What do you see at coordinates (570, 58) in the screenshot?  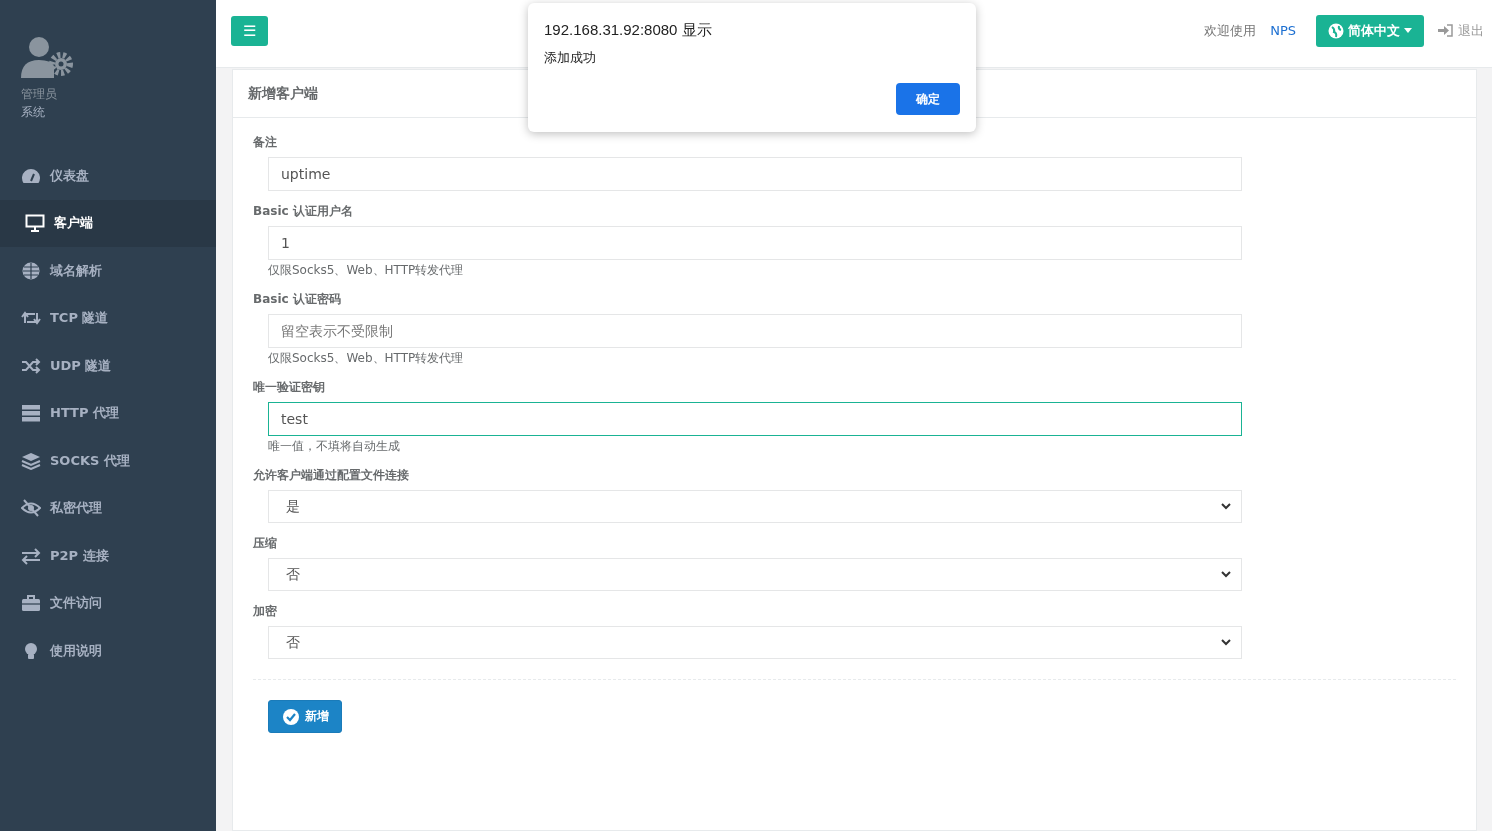 I see `dialog-message: 添加成功` at bounding box center [570, 58].